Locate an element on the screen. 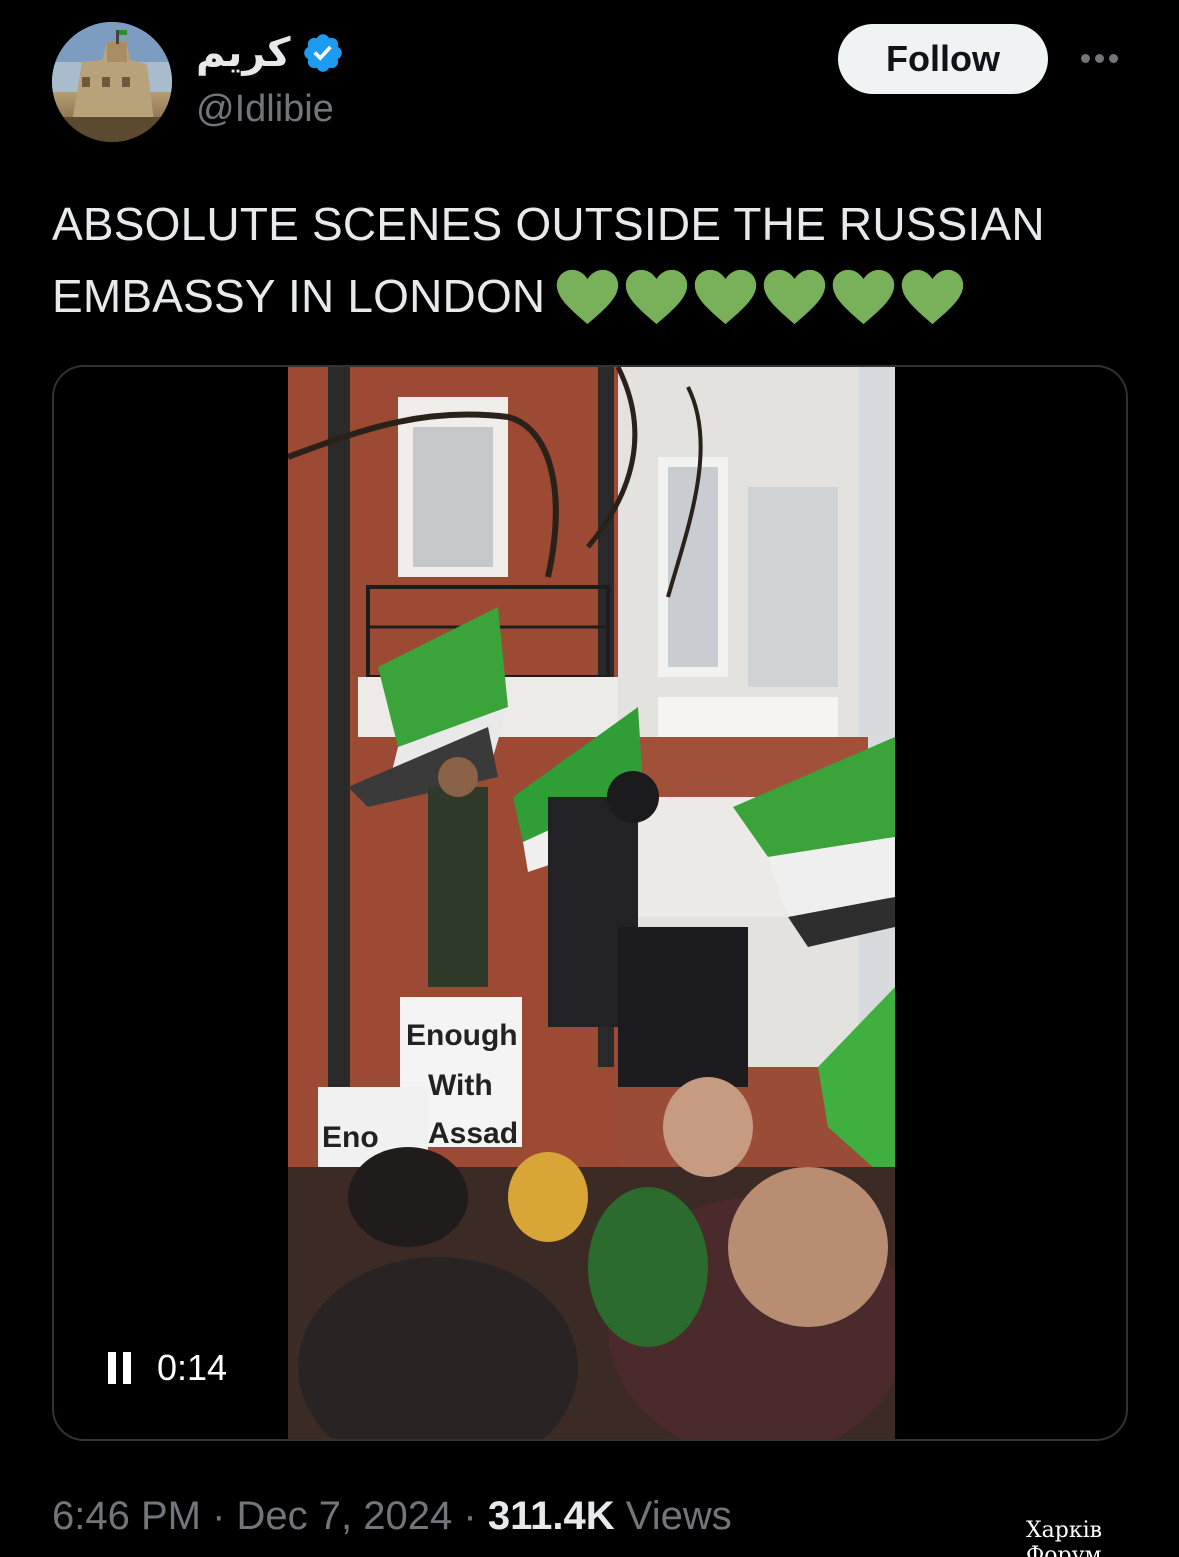  video-controls: 0:14 is located at coordinates (167, 1368).